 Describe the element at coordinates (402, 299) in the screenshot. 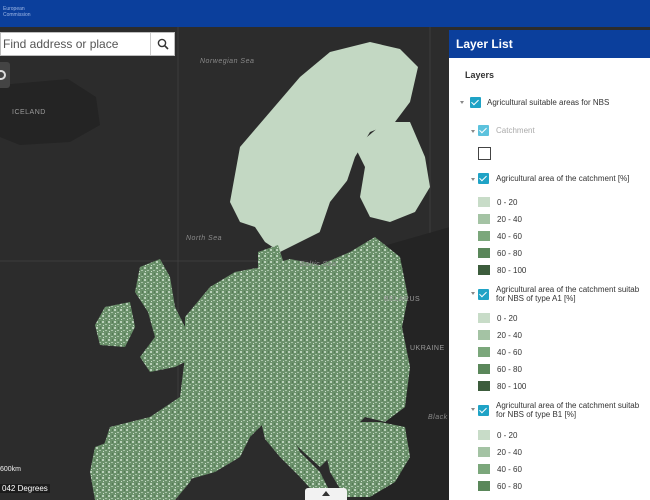

I see `label-belarus: BELARUS` at that location.